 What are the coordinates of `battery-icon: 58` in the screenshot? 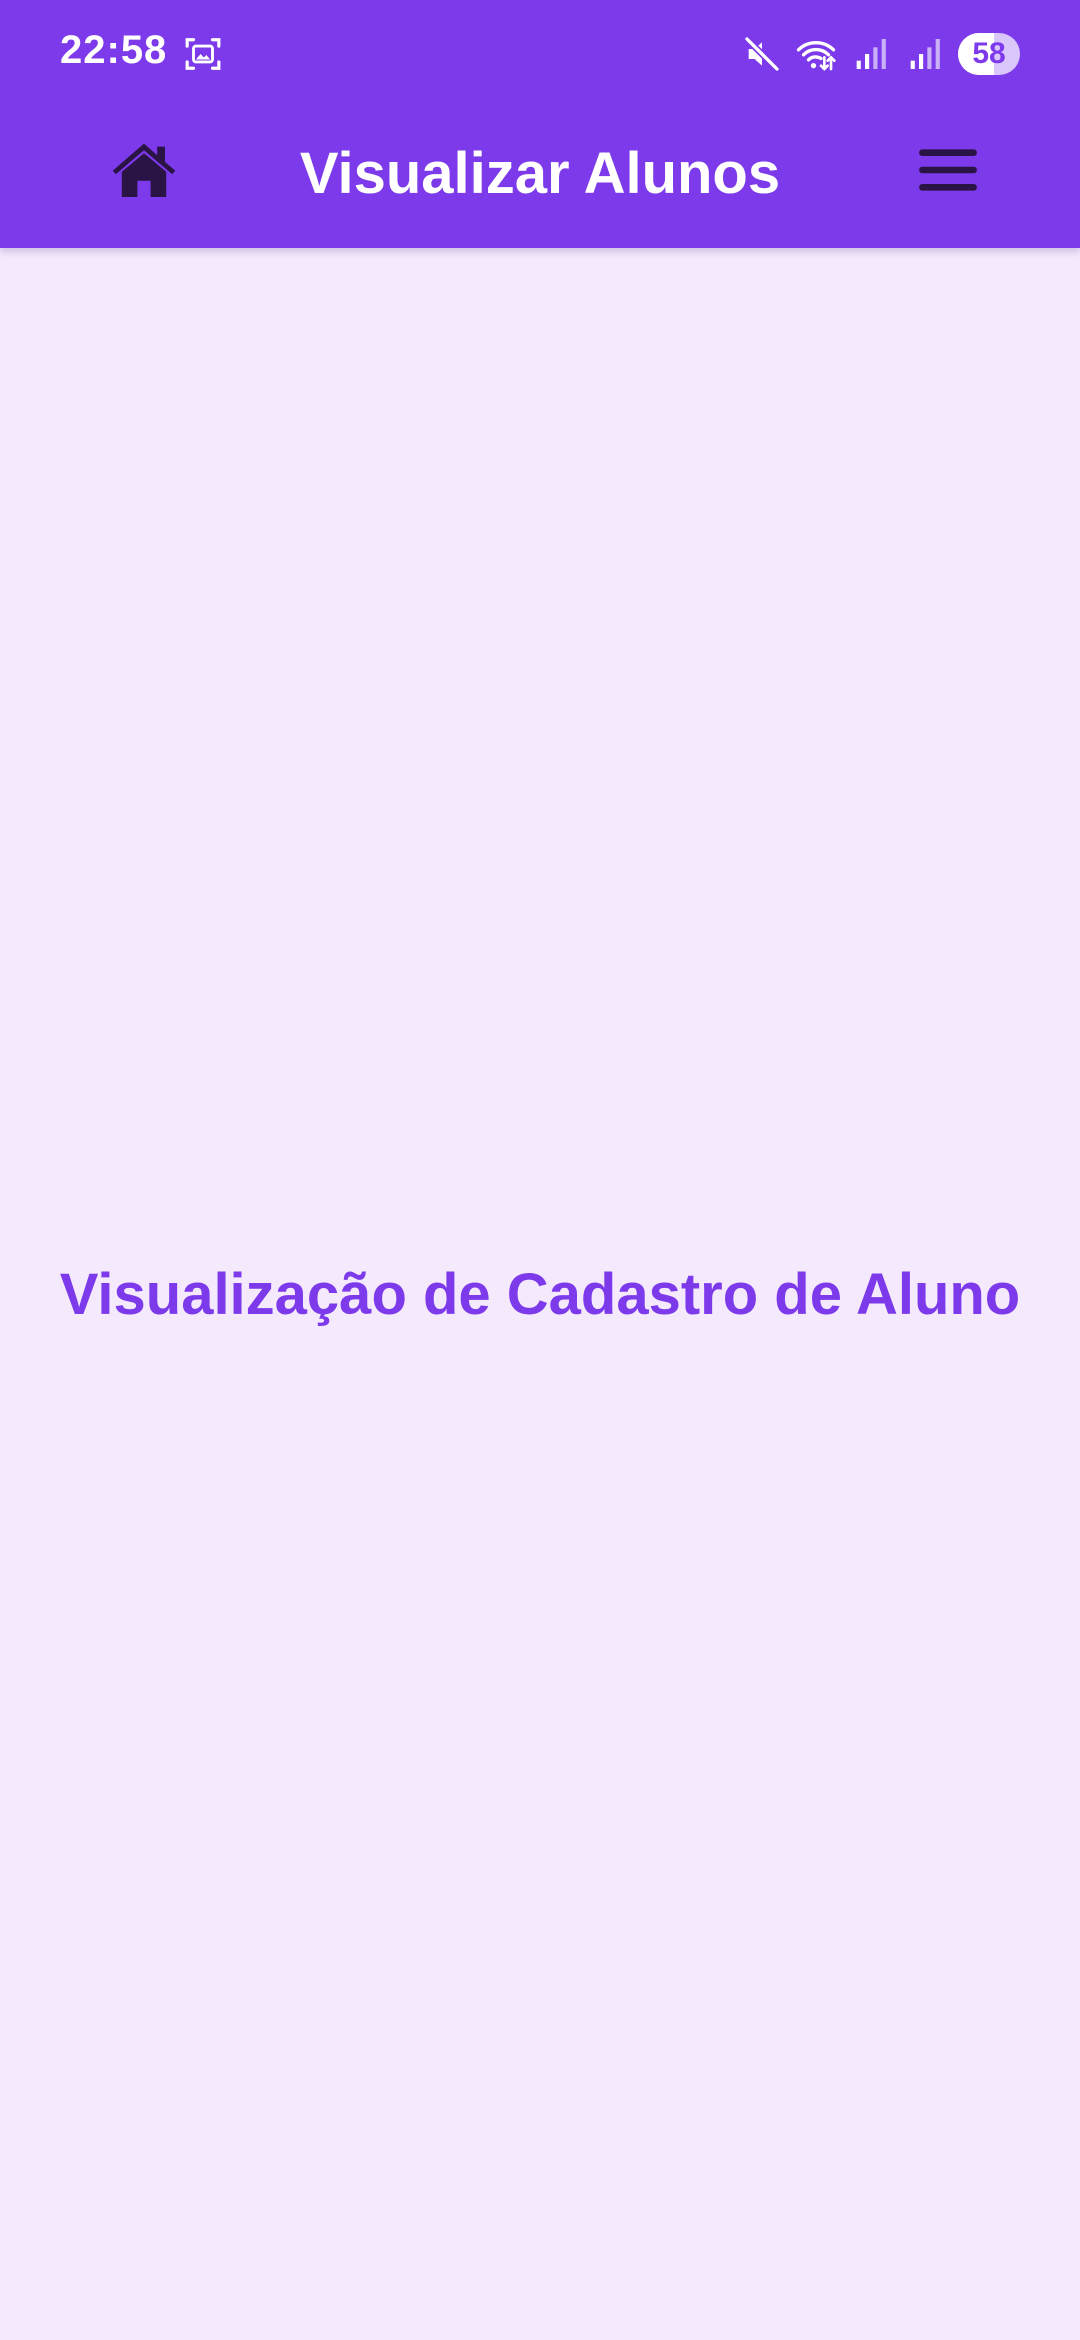 It's located at (989, 54).